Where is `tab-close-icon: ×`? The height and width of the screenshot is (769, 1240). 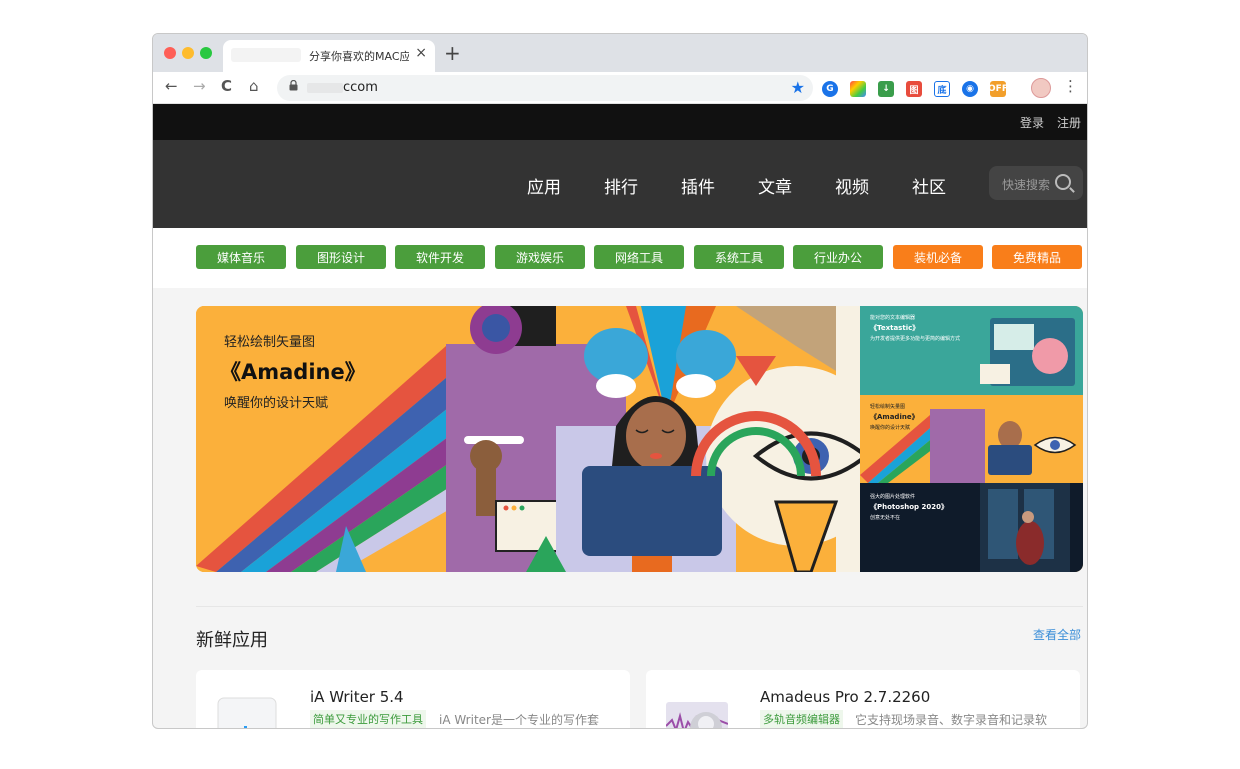 tab-close-icon: × is located at coordinates (421, 53).